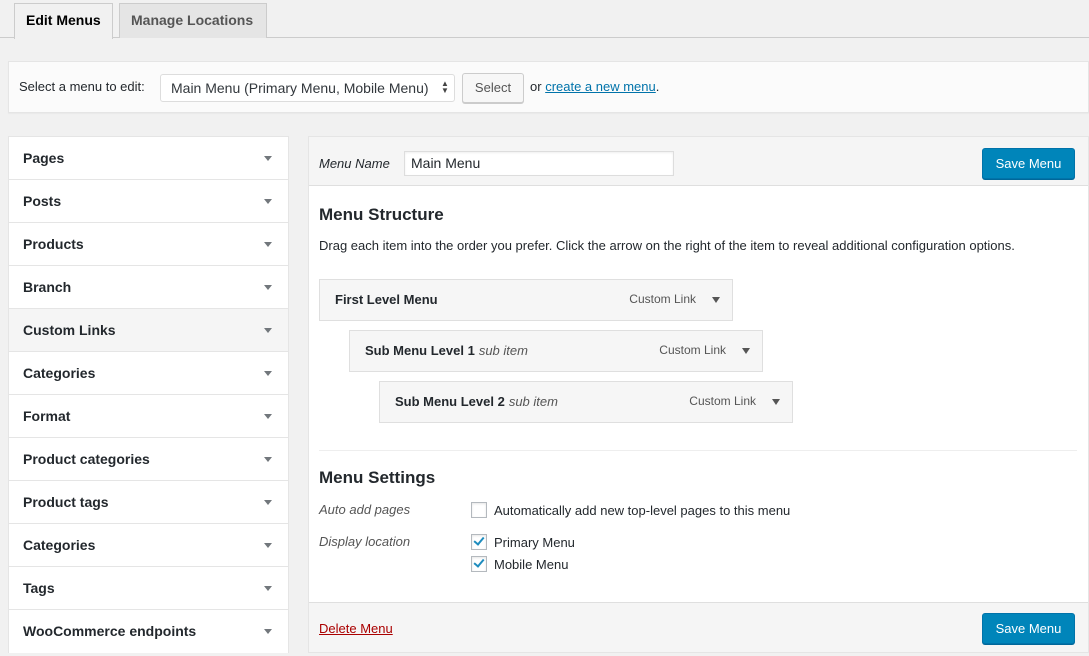  What do you see at coordinates (53, 244) in the screenshot?
I see `accordion-item-label: Products` at bounding box center [53, 244].